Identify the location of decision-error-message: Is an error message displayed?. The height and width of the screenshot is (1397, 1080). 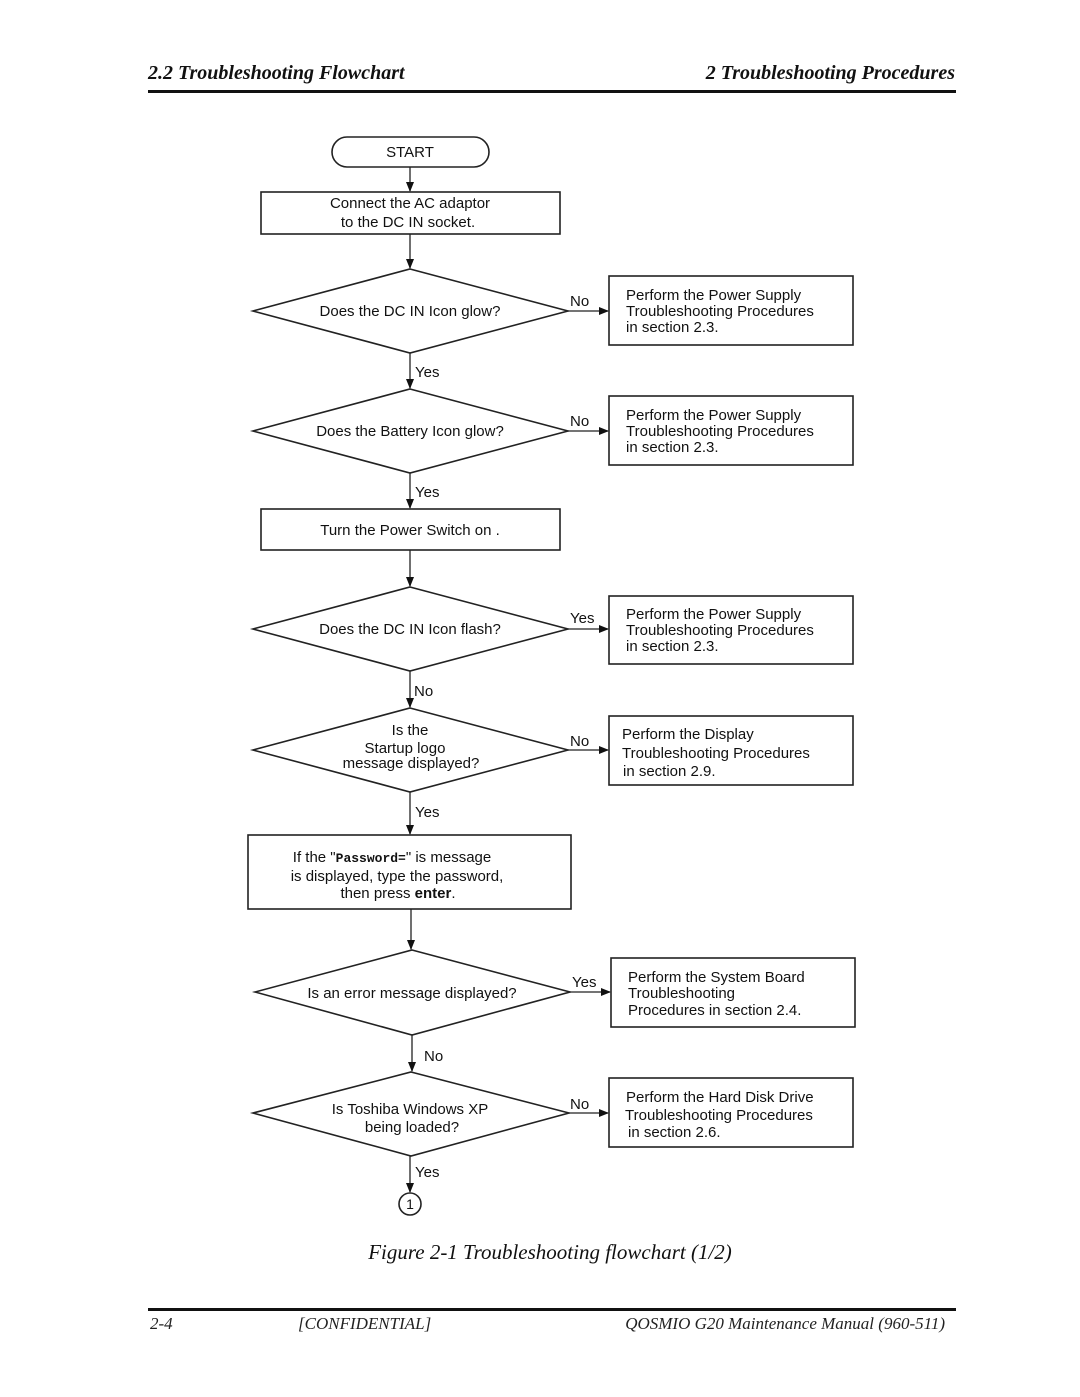
(412, 992).